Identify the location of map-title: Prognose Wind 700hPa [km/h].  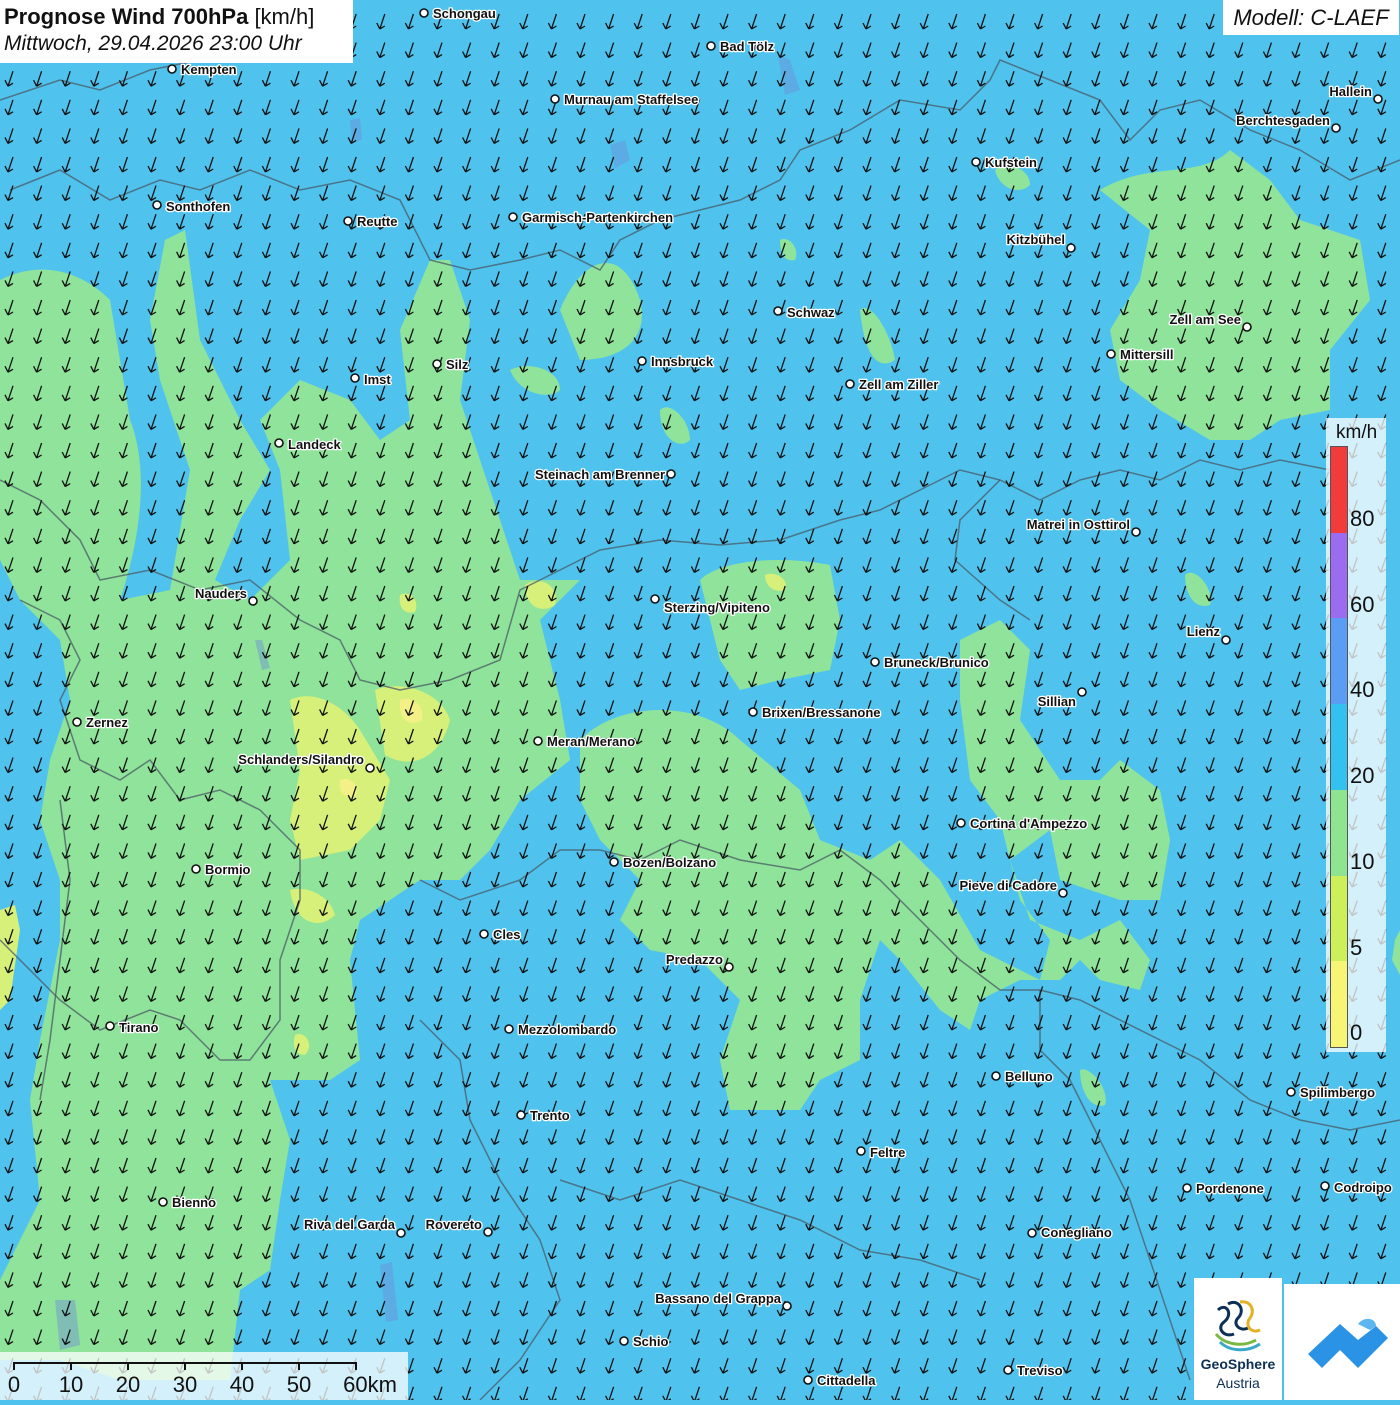
(178, 17).